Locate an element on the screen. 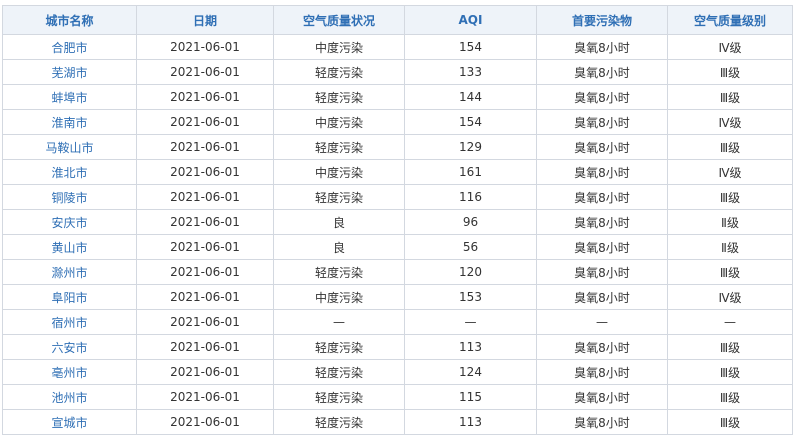 The height and width of the screenshot is (436, 797). cell-city: 铜陵市 is located at coordinates (69, 197).